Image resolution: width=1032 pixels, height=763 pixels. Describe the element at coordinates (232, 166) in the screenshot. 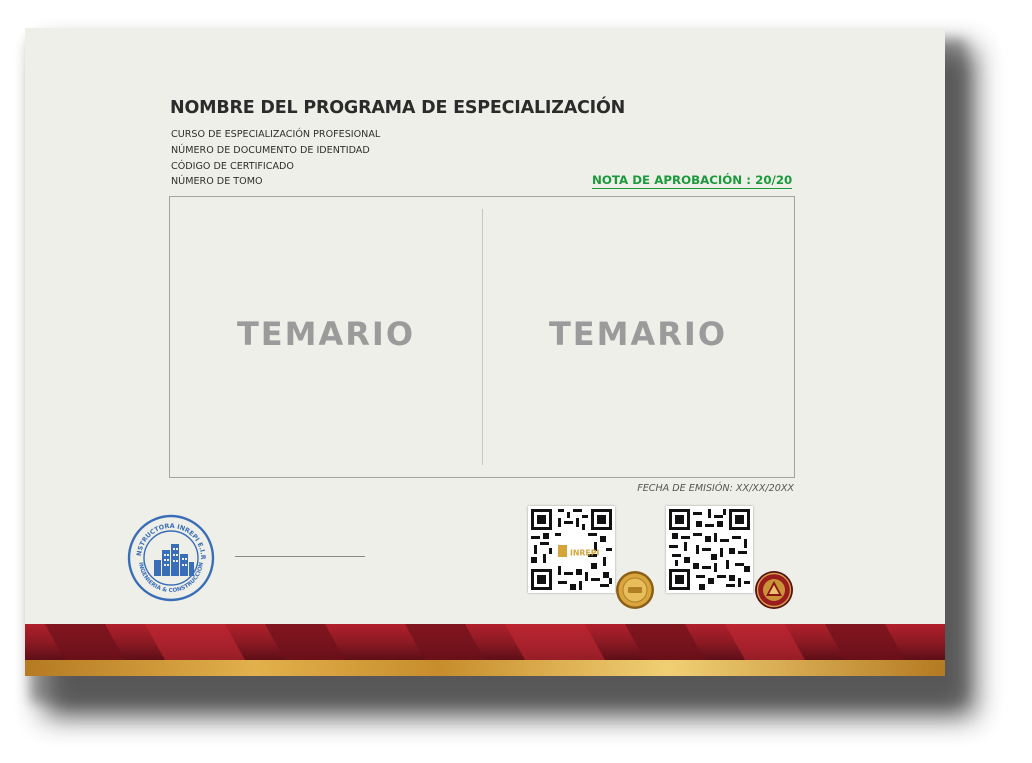

I see `certificate-code-line: CÓDIGO DE CERTIFICADO` at that location.